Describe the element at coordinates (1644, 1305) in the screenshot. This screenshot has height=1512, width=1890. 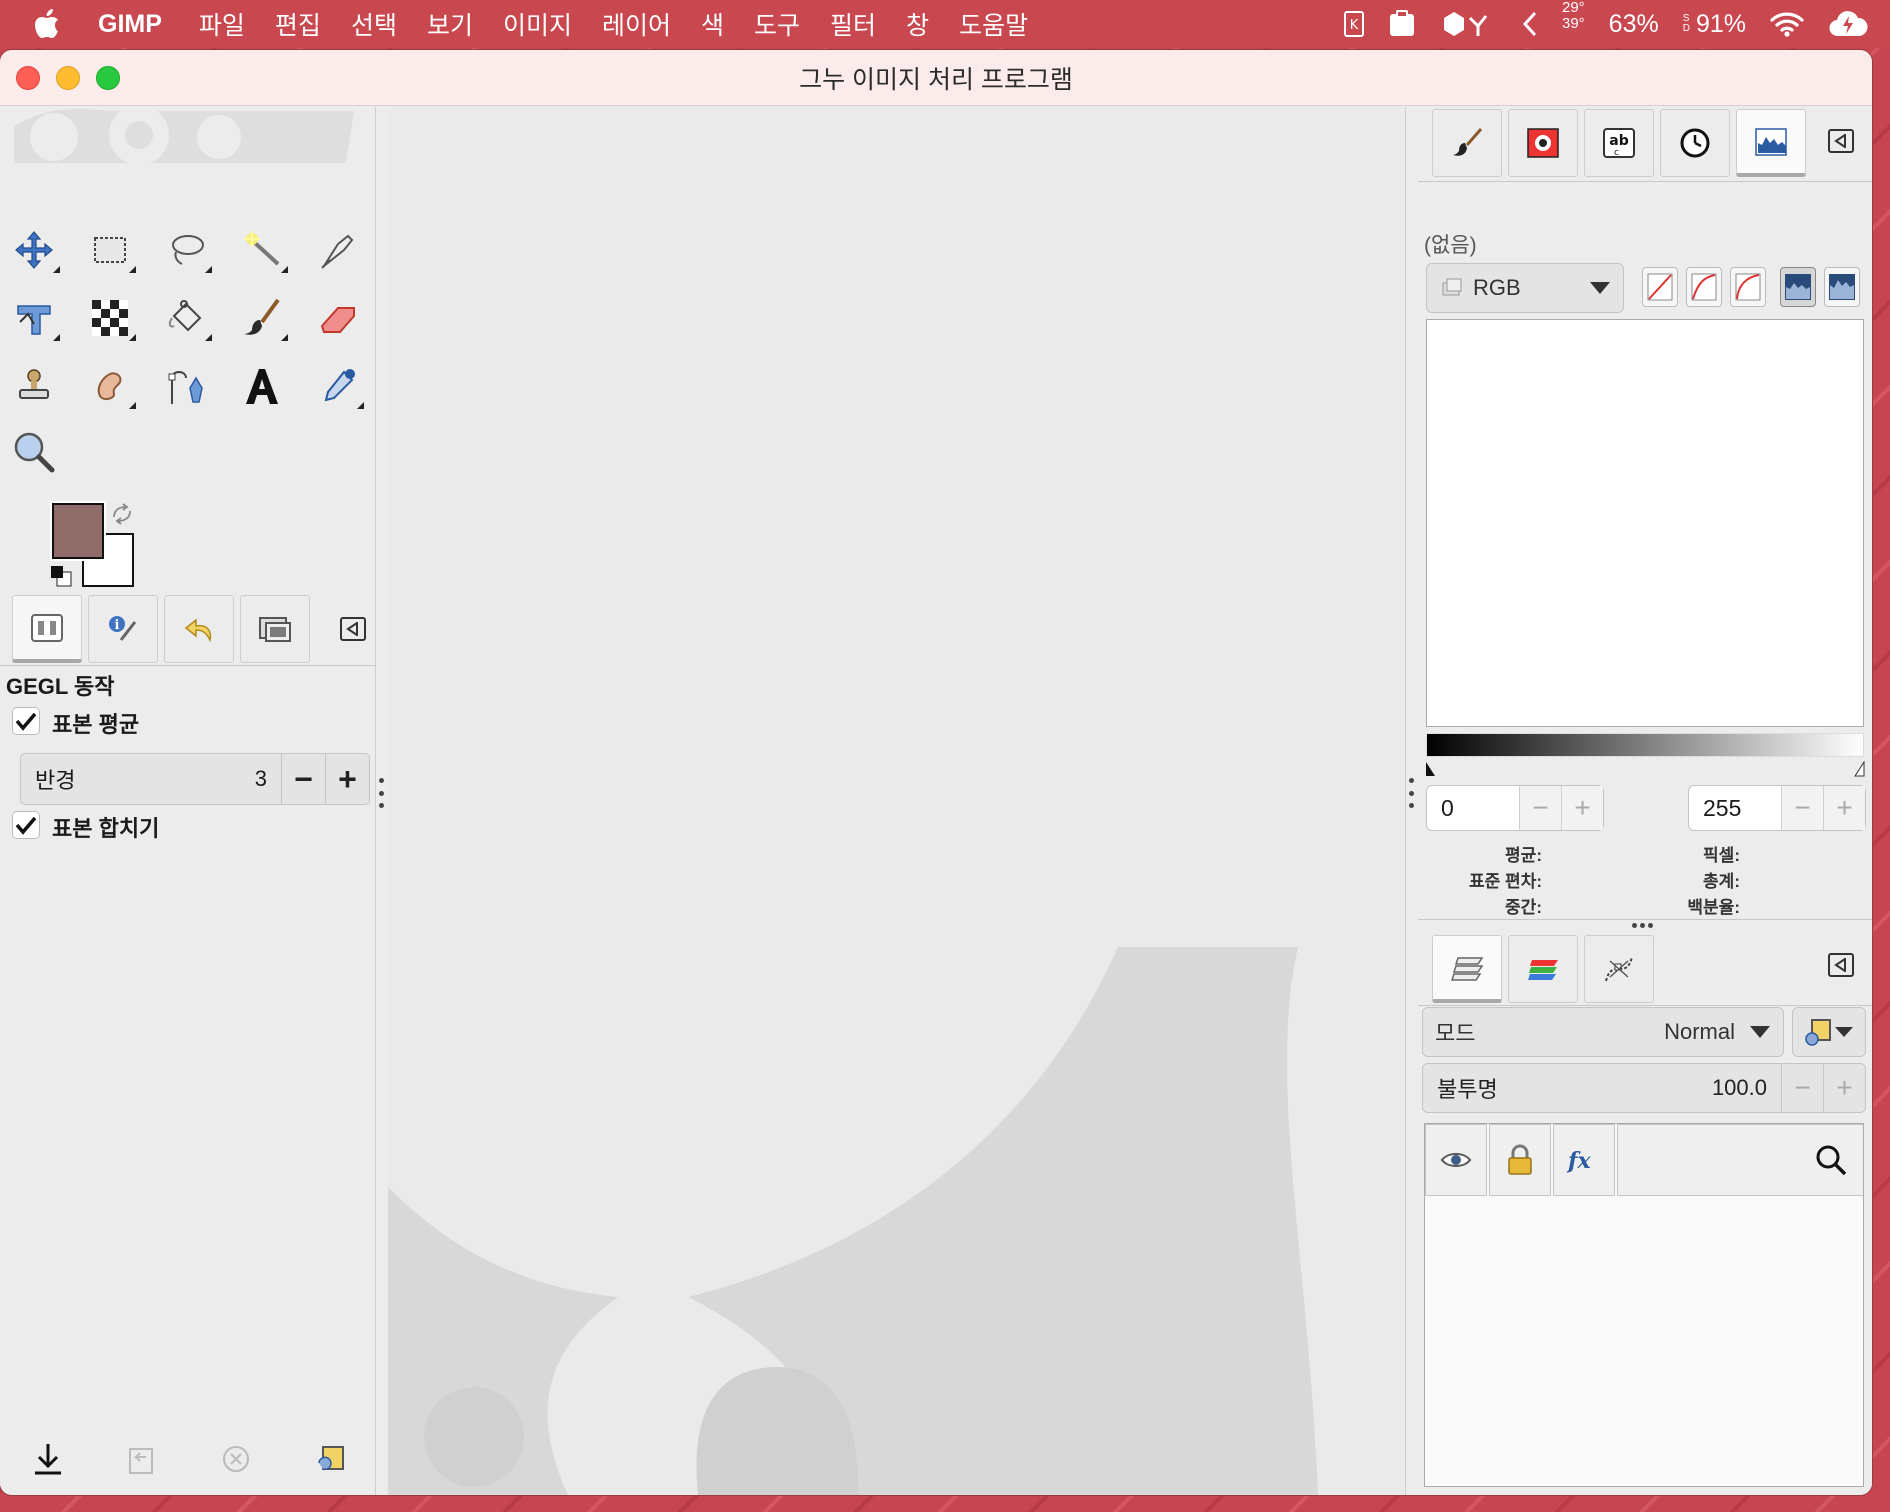
I see `layer-list: fx` at that location.